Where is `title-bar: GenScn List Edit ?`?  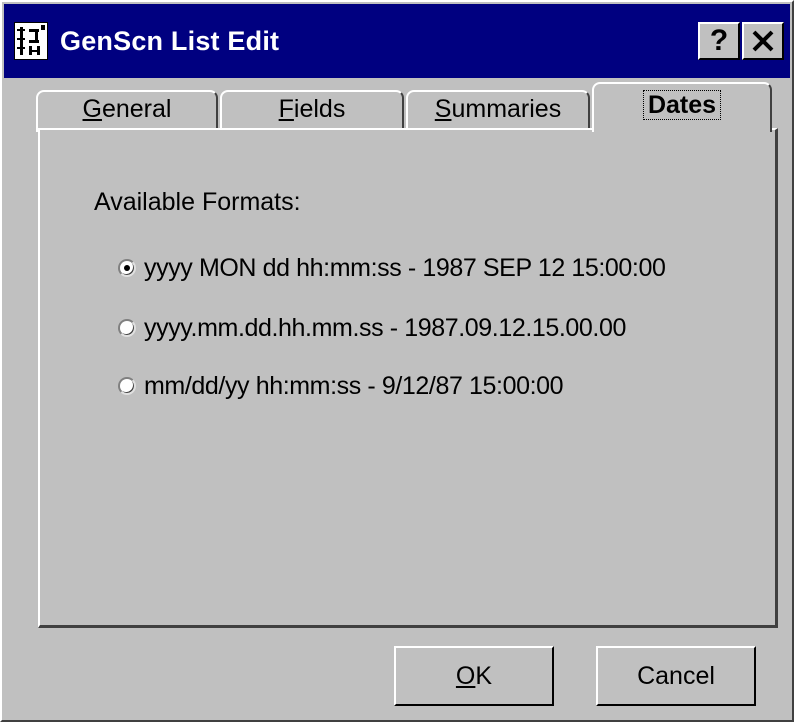
title-bar: GenScn List Edit ? is located at coordinates (397, 41).